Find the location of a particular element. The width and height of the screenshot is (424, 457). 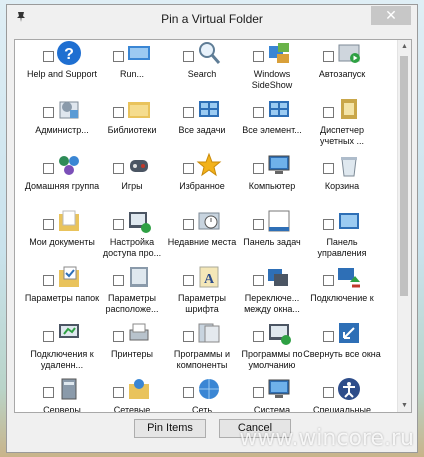

vertical-scrollbar: ▲ ▼ is located at coordinates (404, 226).